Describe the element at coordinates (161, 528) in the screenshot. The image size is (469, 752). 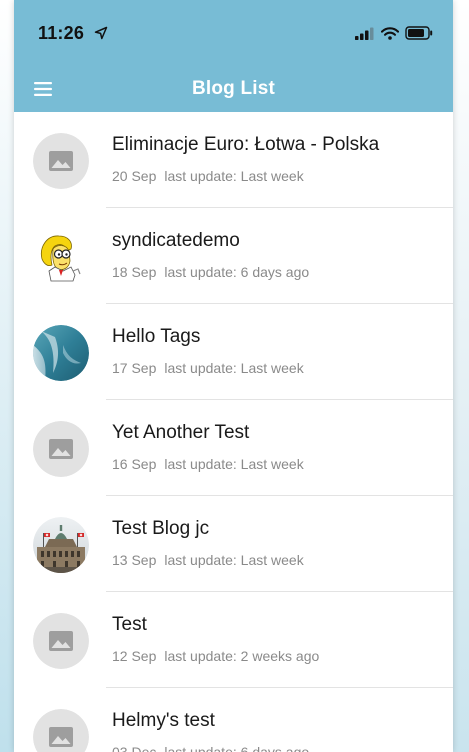
I see `blog-title: Test Blog jc` at that location.